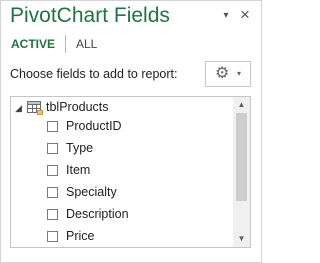 Image resolution: width=320 pixels, height=263 pixels. I want to click on vertical-scrollbar: ▲ ▼, so click(241, 172).